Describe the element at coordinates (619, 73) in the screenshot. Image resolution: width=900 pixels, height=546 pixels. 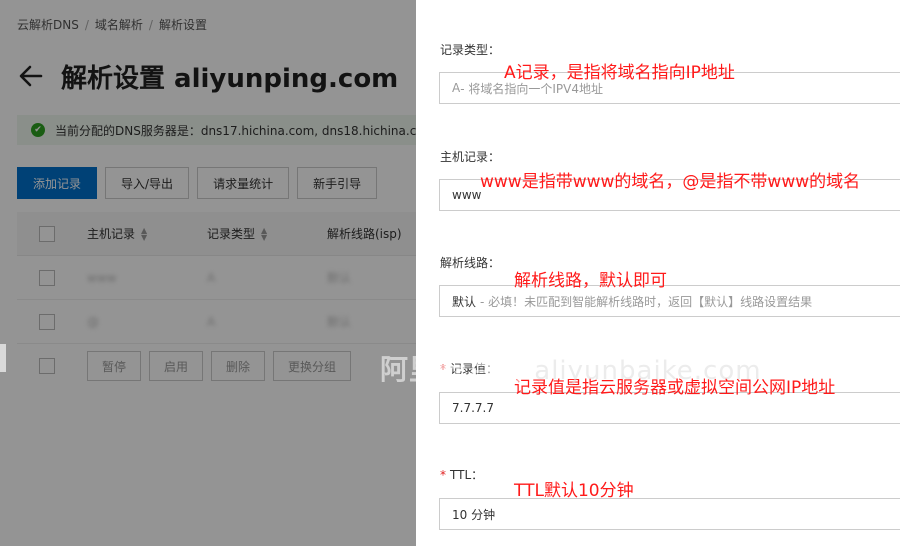
I see `annotation-record-type: A记录，是指将域名指向IP地址` at that location.